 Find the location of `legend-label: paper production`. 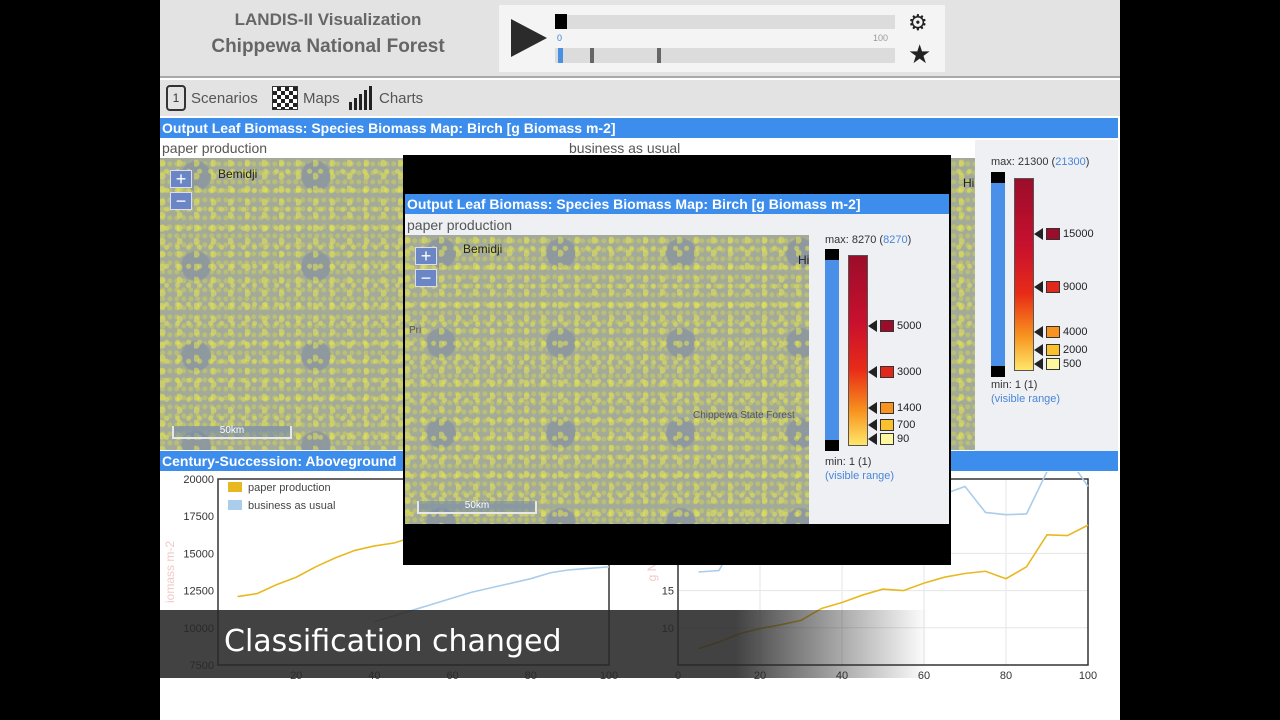

legend-label: paper production is located at coordinates (289, 488).